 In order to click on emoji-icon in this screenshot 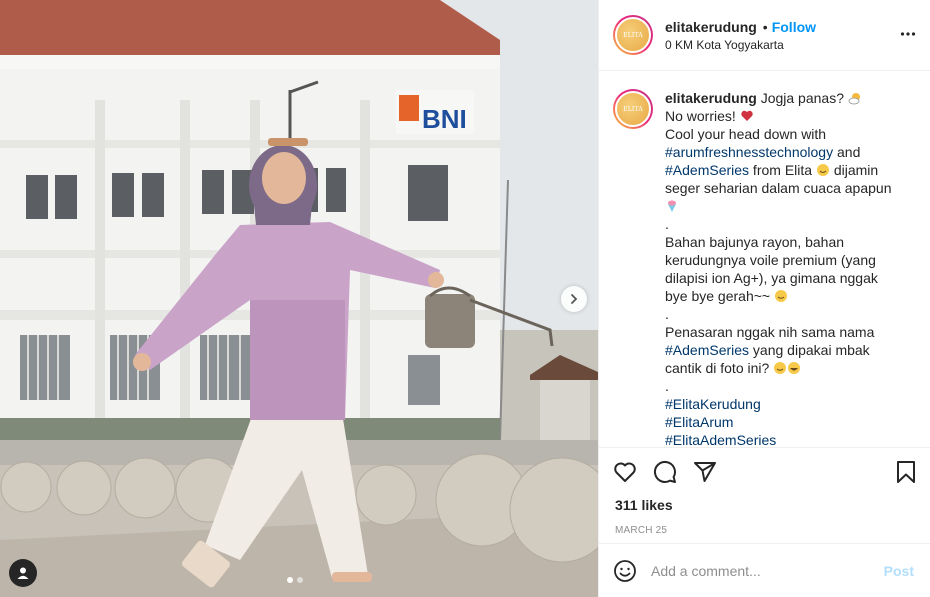, I will do `click(625, 571)`.